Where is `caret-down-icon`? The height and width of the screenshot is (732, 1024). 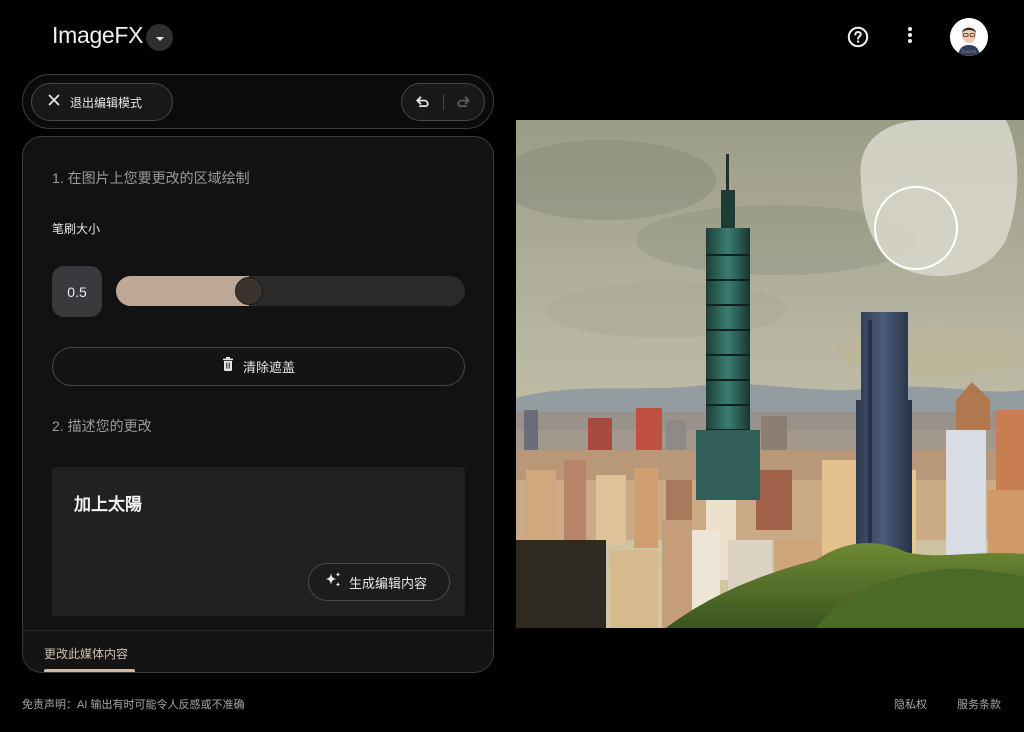 caret-down-icon is located at coordinates (160, 38).